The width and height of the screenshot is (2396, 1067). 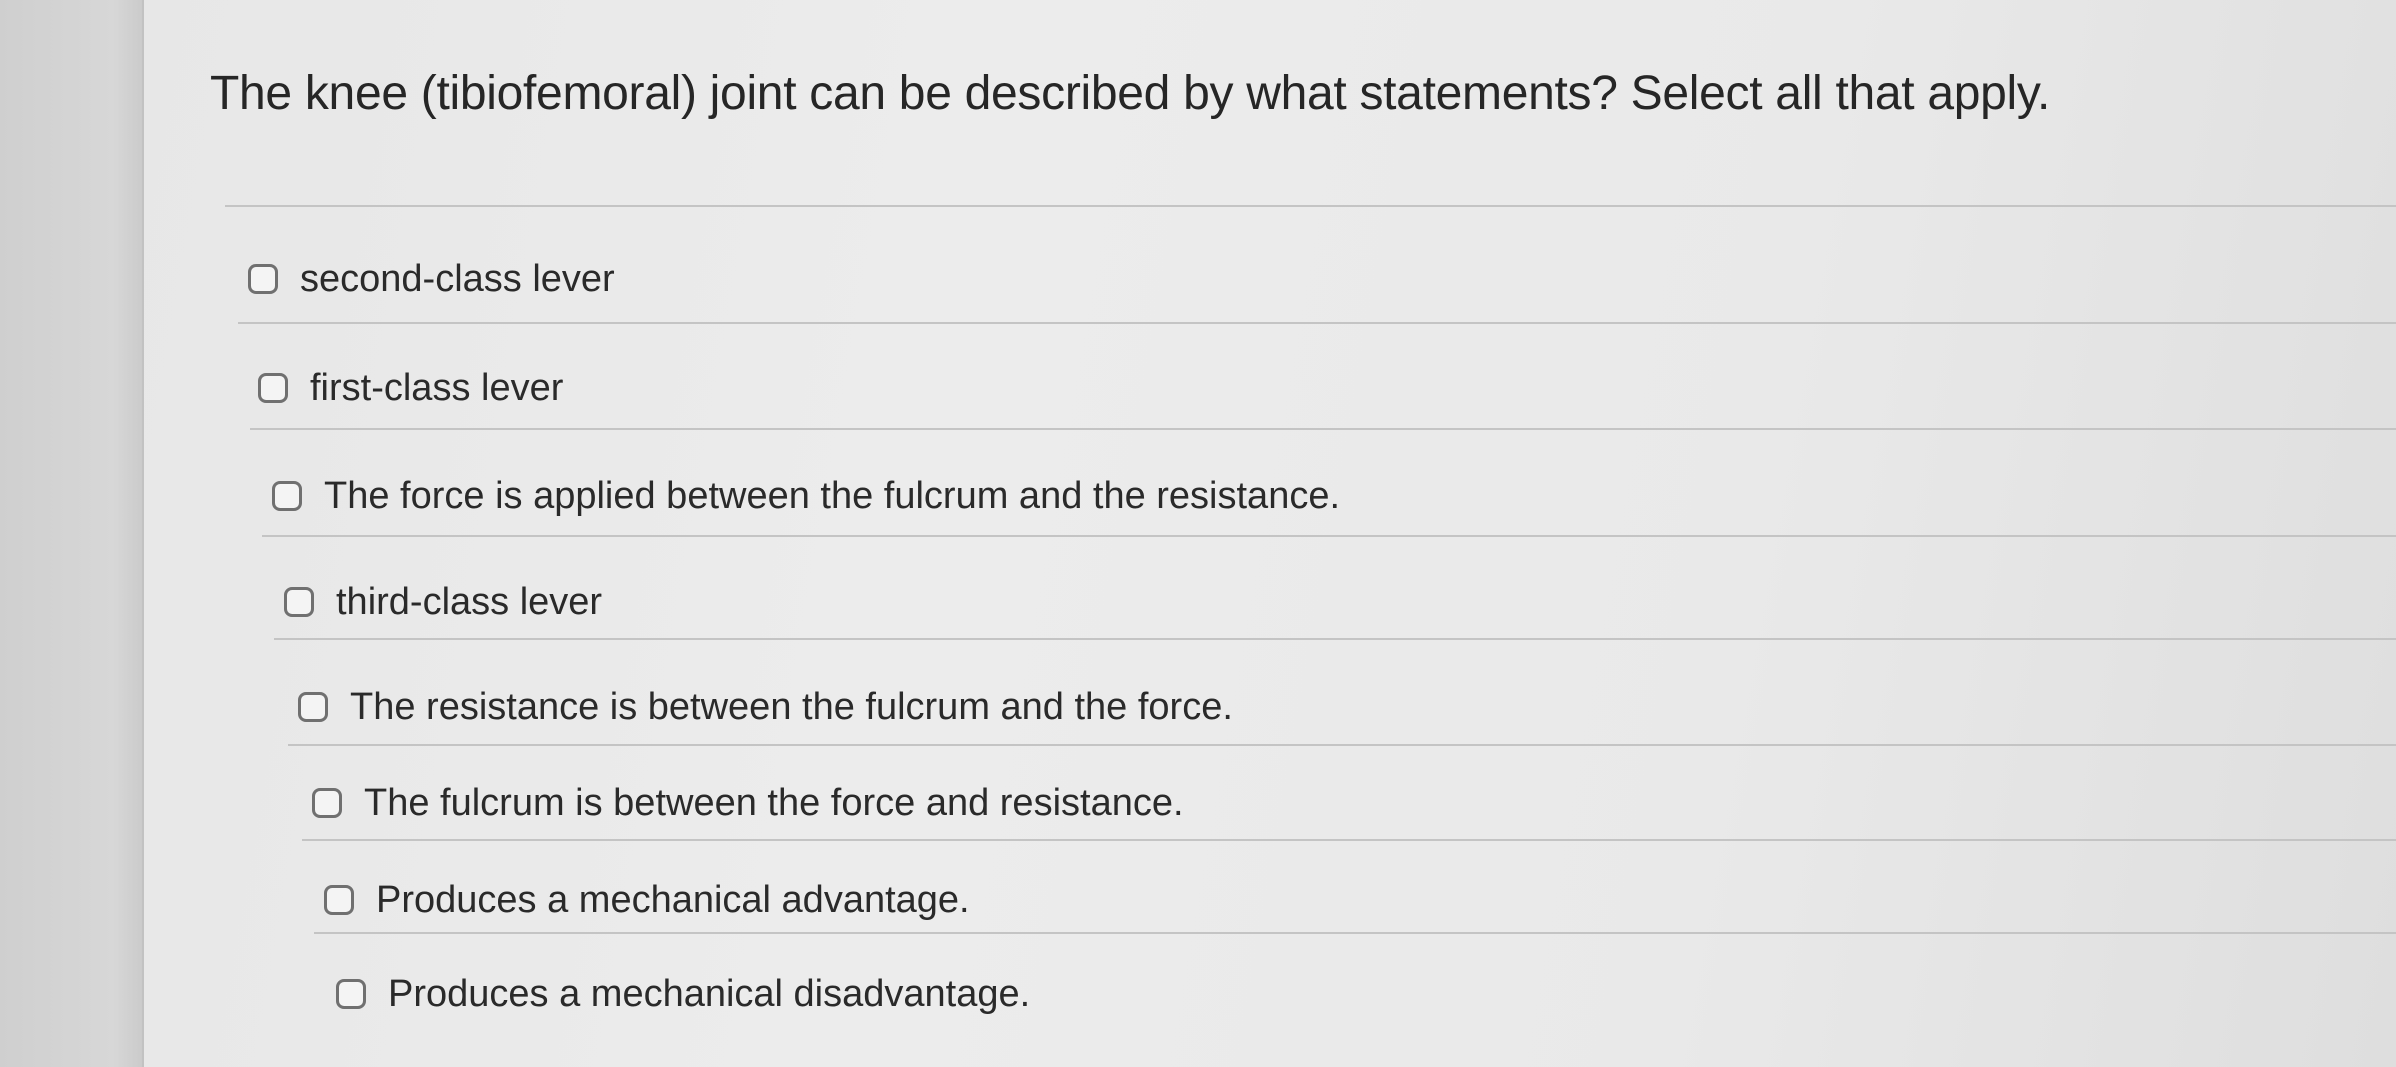 What do you see at coordinates (1310, 206) in the screenshot?
I see `question-divider` at bounding box center [1310, 206].